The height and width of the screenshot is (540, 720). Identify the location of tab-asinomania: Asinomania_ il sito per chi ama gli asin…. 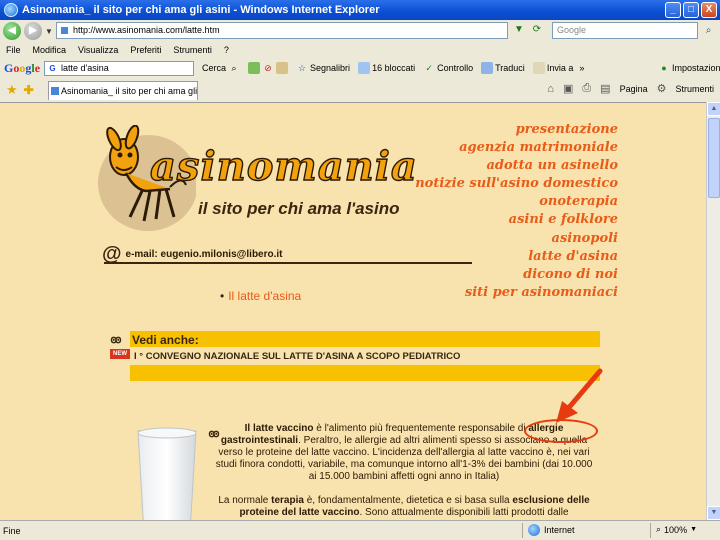
(123, 90).